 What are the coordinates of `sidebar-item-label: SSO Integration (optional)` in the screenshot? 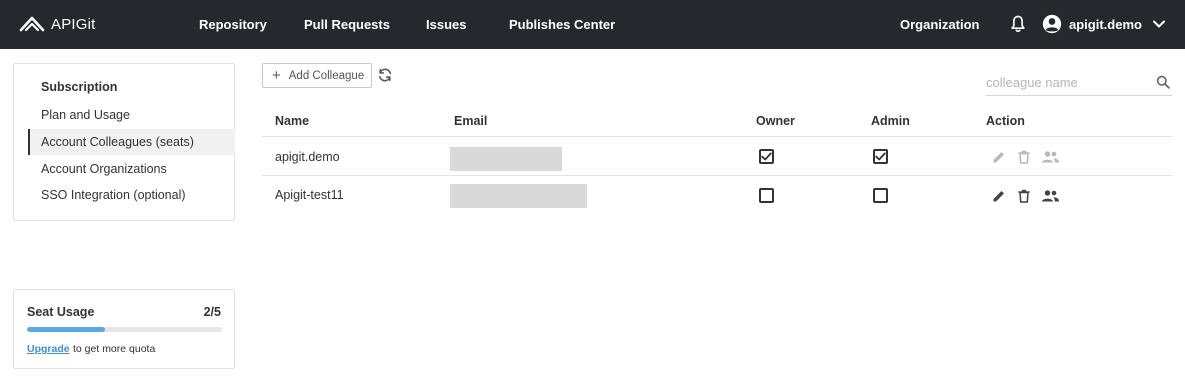 It's located at (113, 195).